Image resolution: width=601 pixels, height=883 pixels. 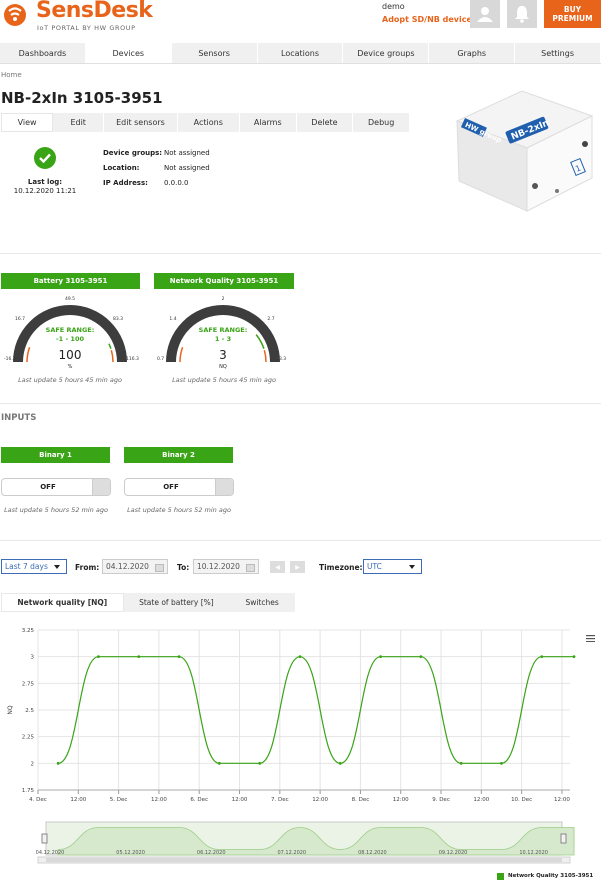 What do you see at coordinates (125, 183) in the screenshot?
I see `ip-address-label: IP Address:` at bounding box center [125, 183].